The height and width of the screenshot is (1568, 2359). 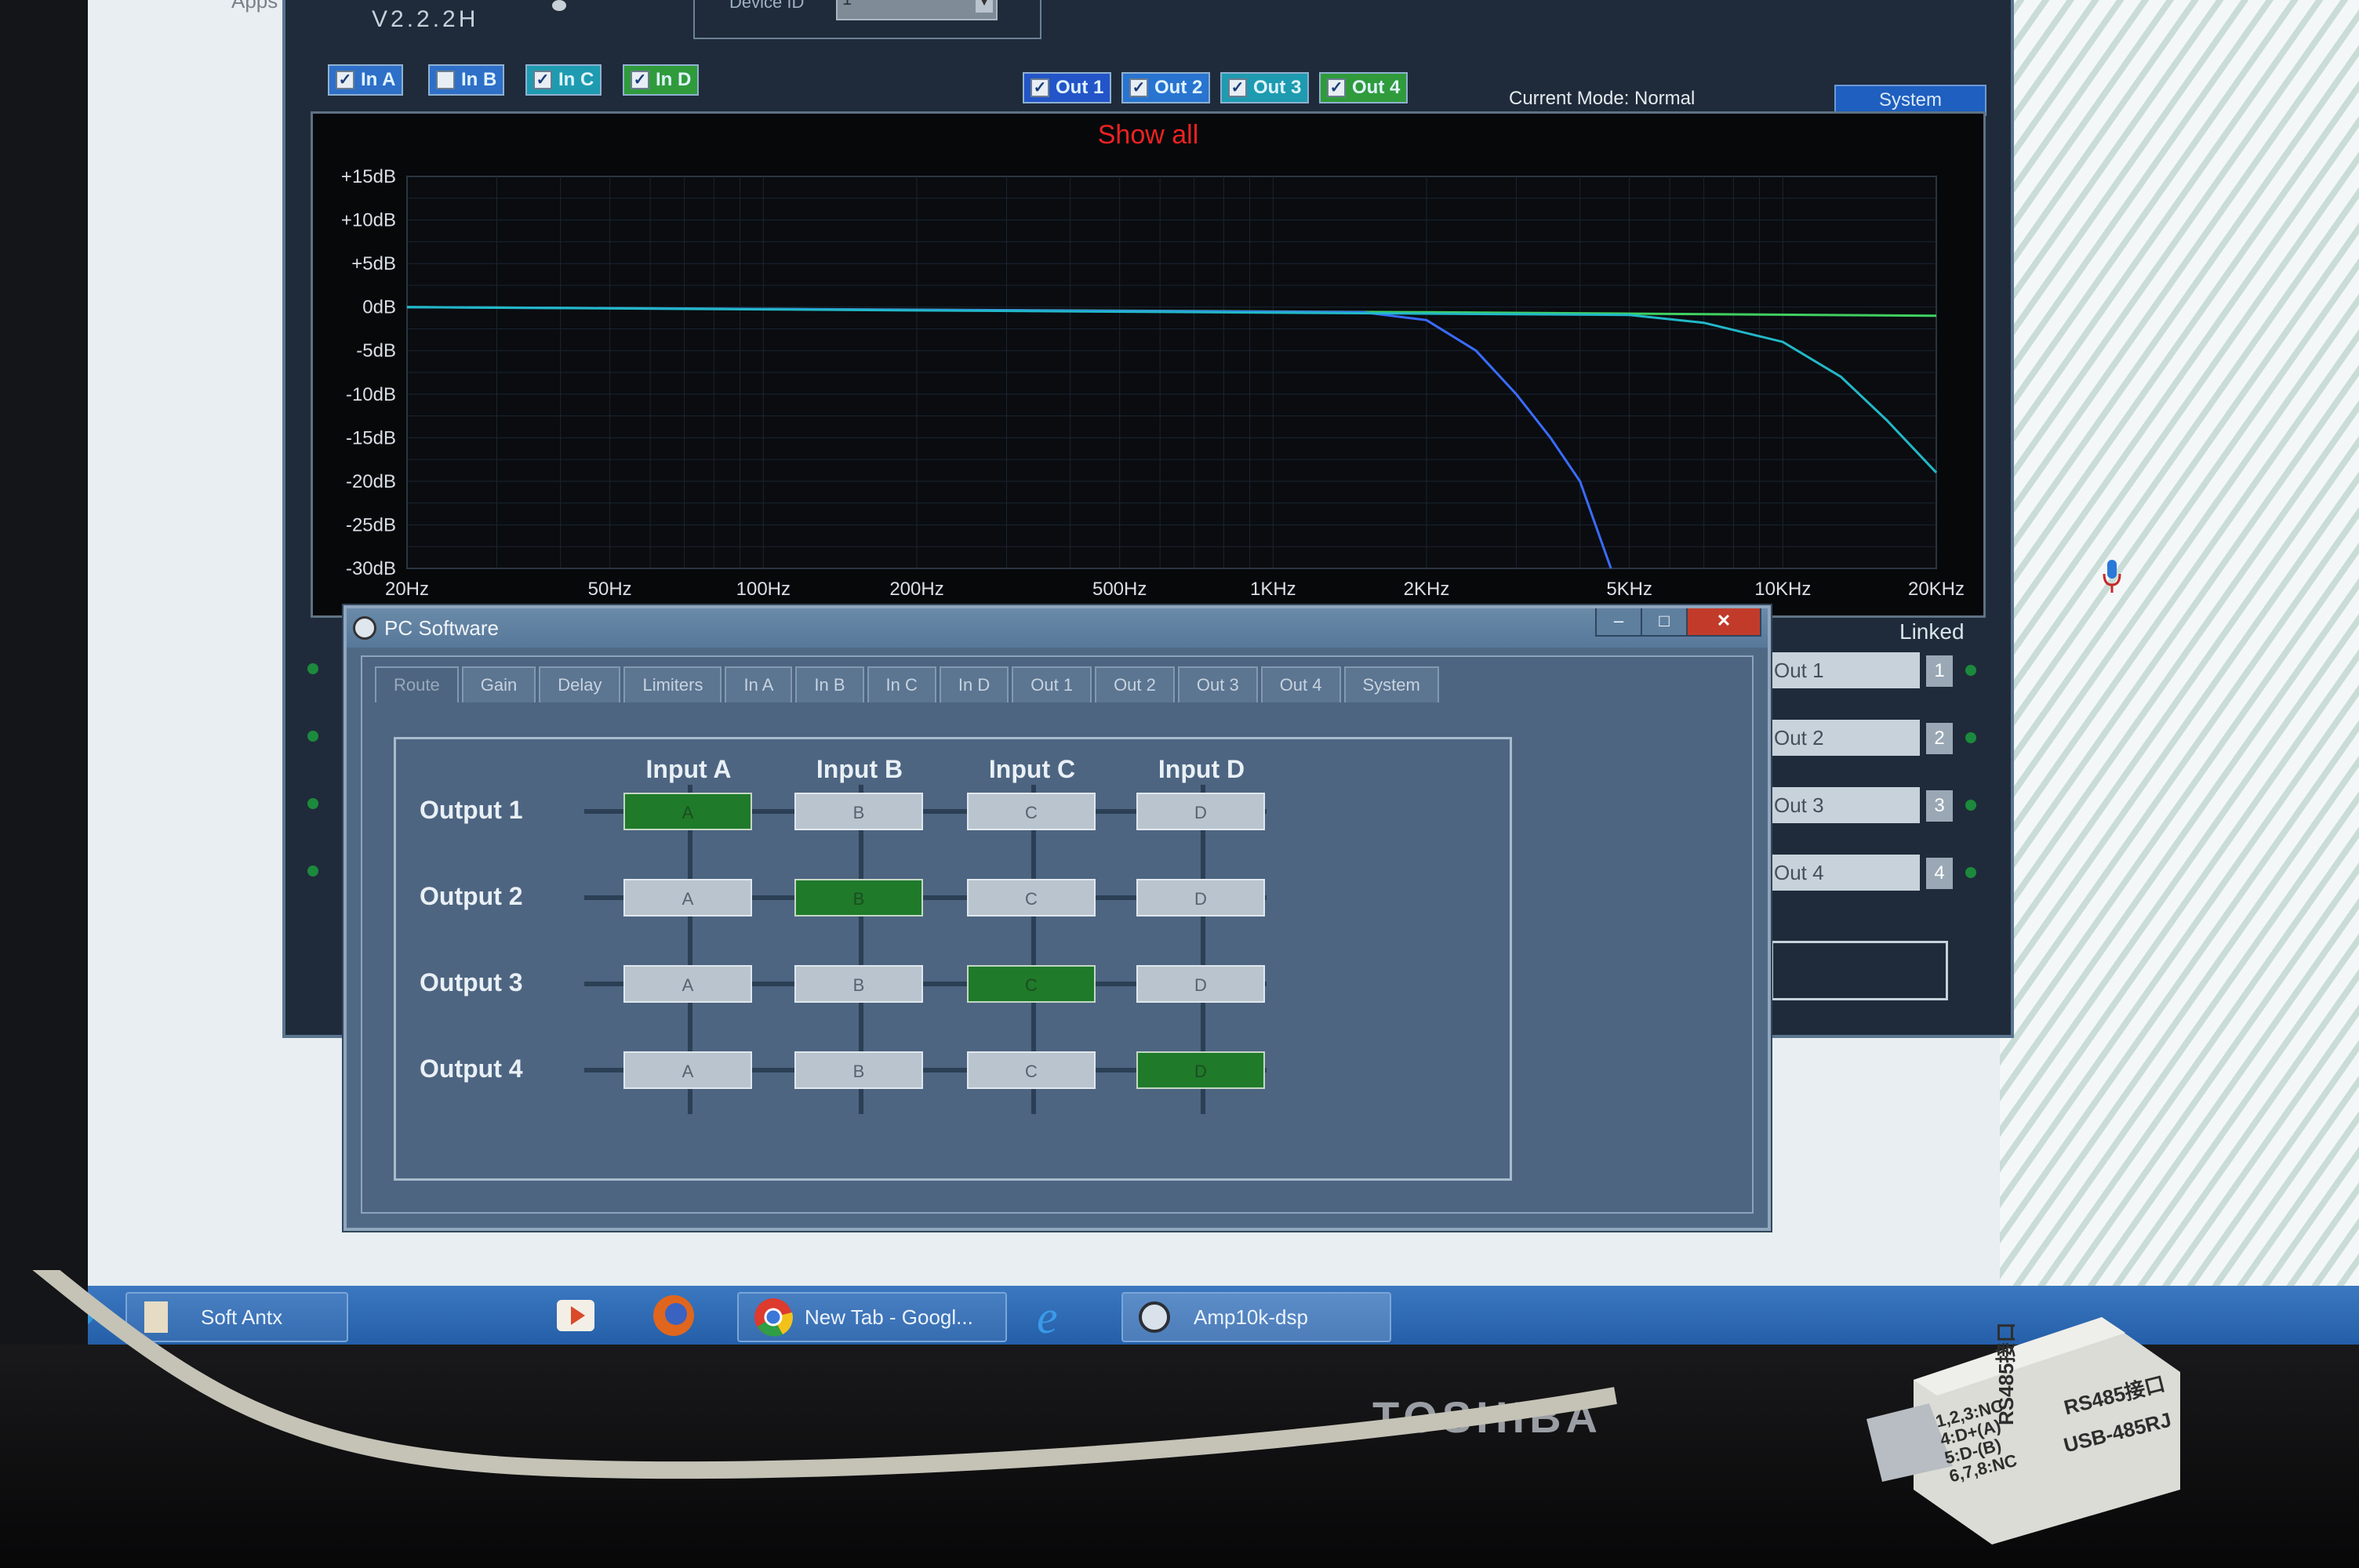 I want to click on taskbar-item-media-player, so click(x=576, y=1315).